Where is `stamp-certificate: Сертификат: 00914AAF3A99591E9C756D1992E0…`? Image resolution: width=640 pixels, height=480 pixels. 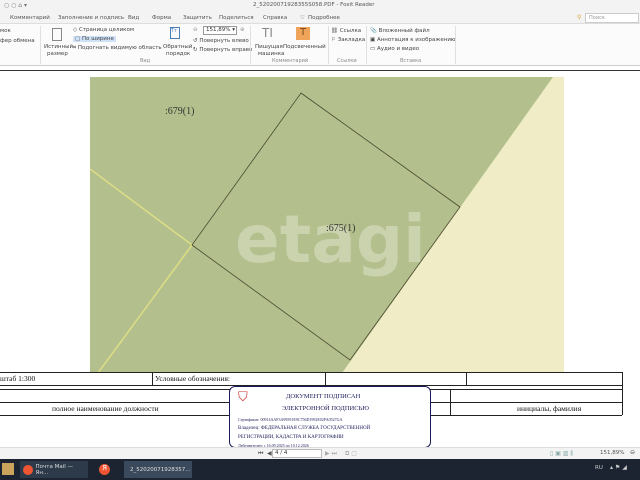
stamp-certificate: Сертификат: 00914AAF3A99591E9C756D1992E0… is located at coordinates (290, 419).